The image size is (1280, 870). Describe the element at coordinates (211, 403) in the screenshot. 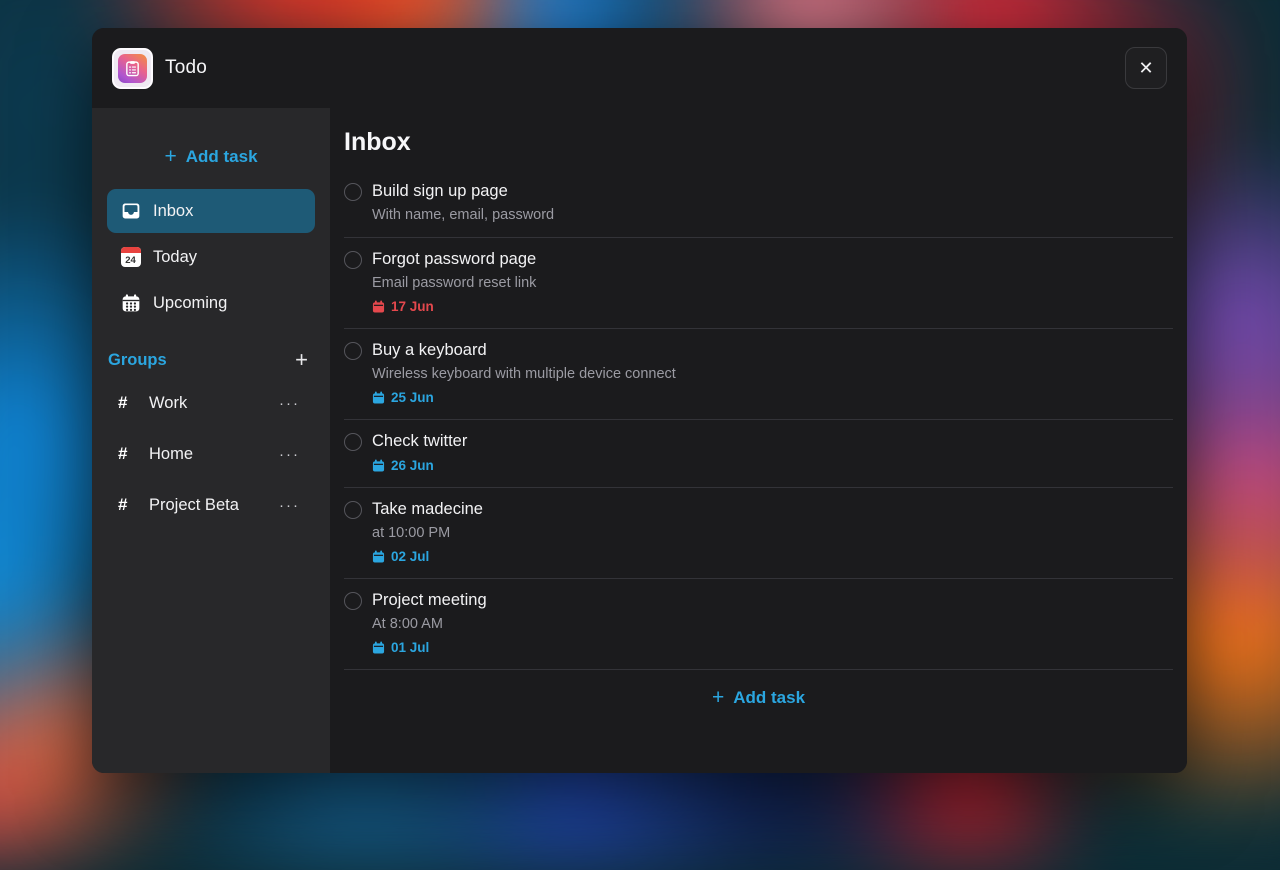

I see `sidebar-group-work: # Work ···` at that location.